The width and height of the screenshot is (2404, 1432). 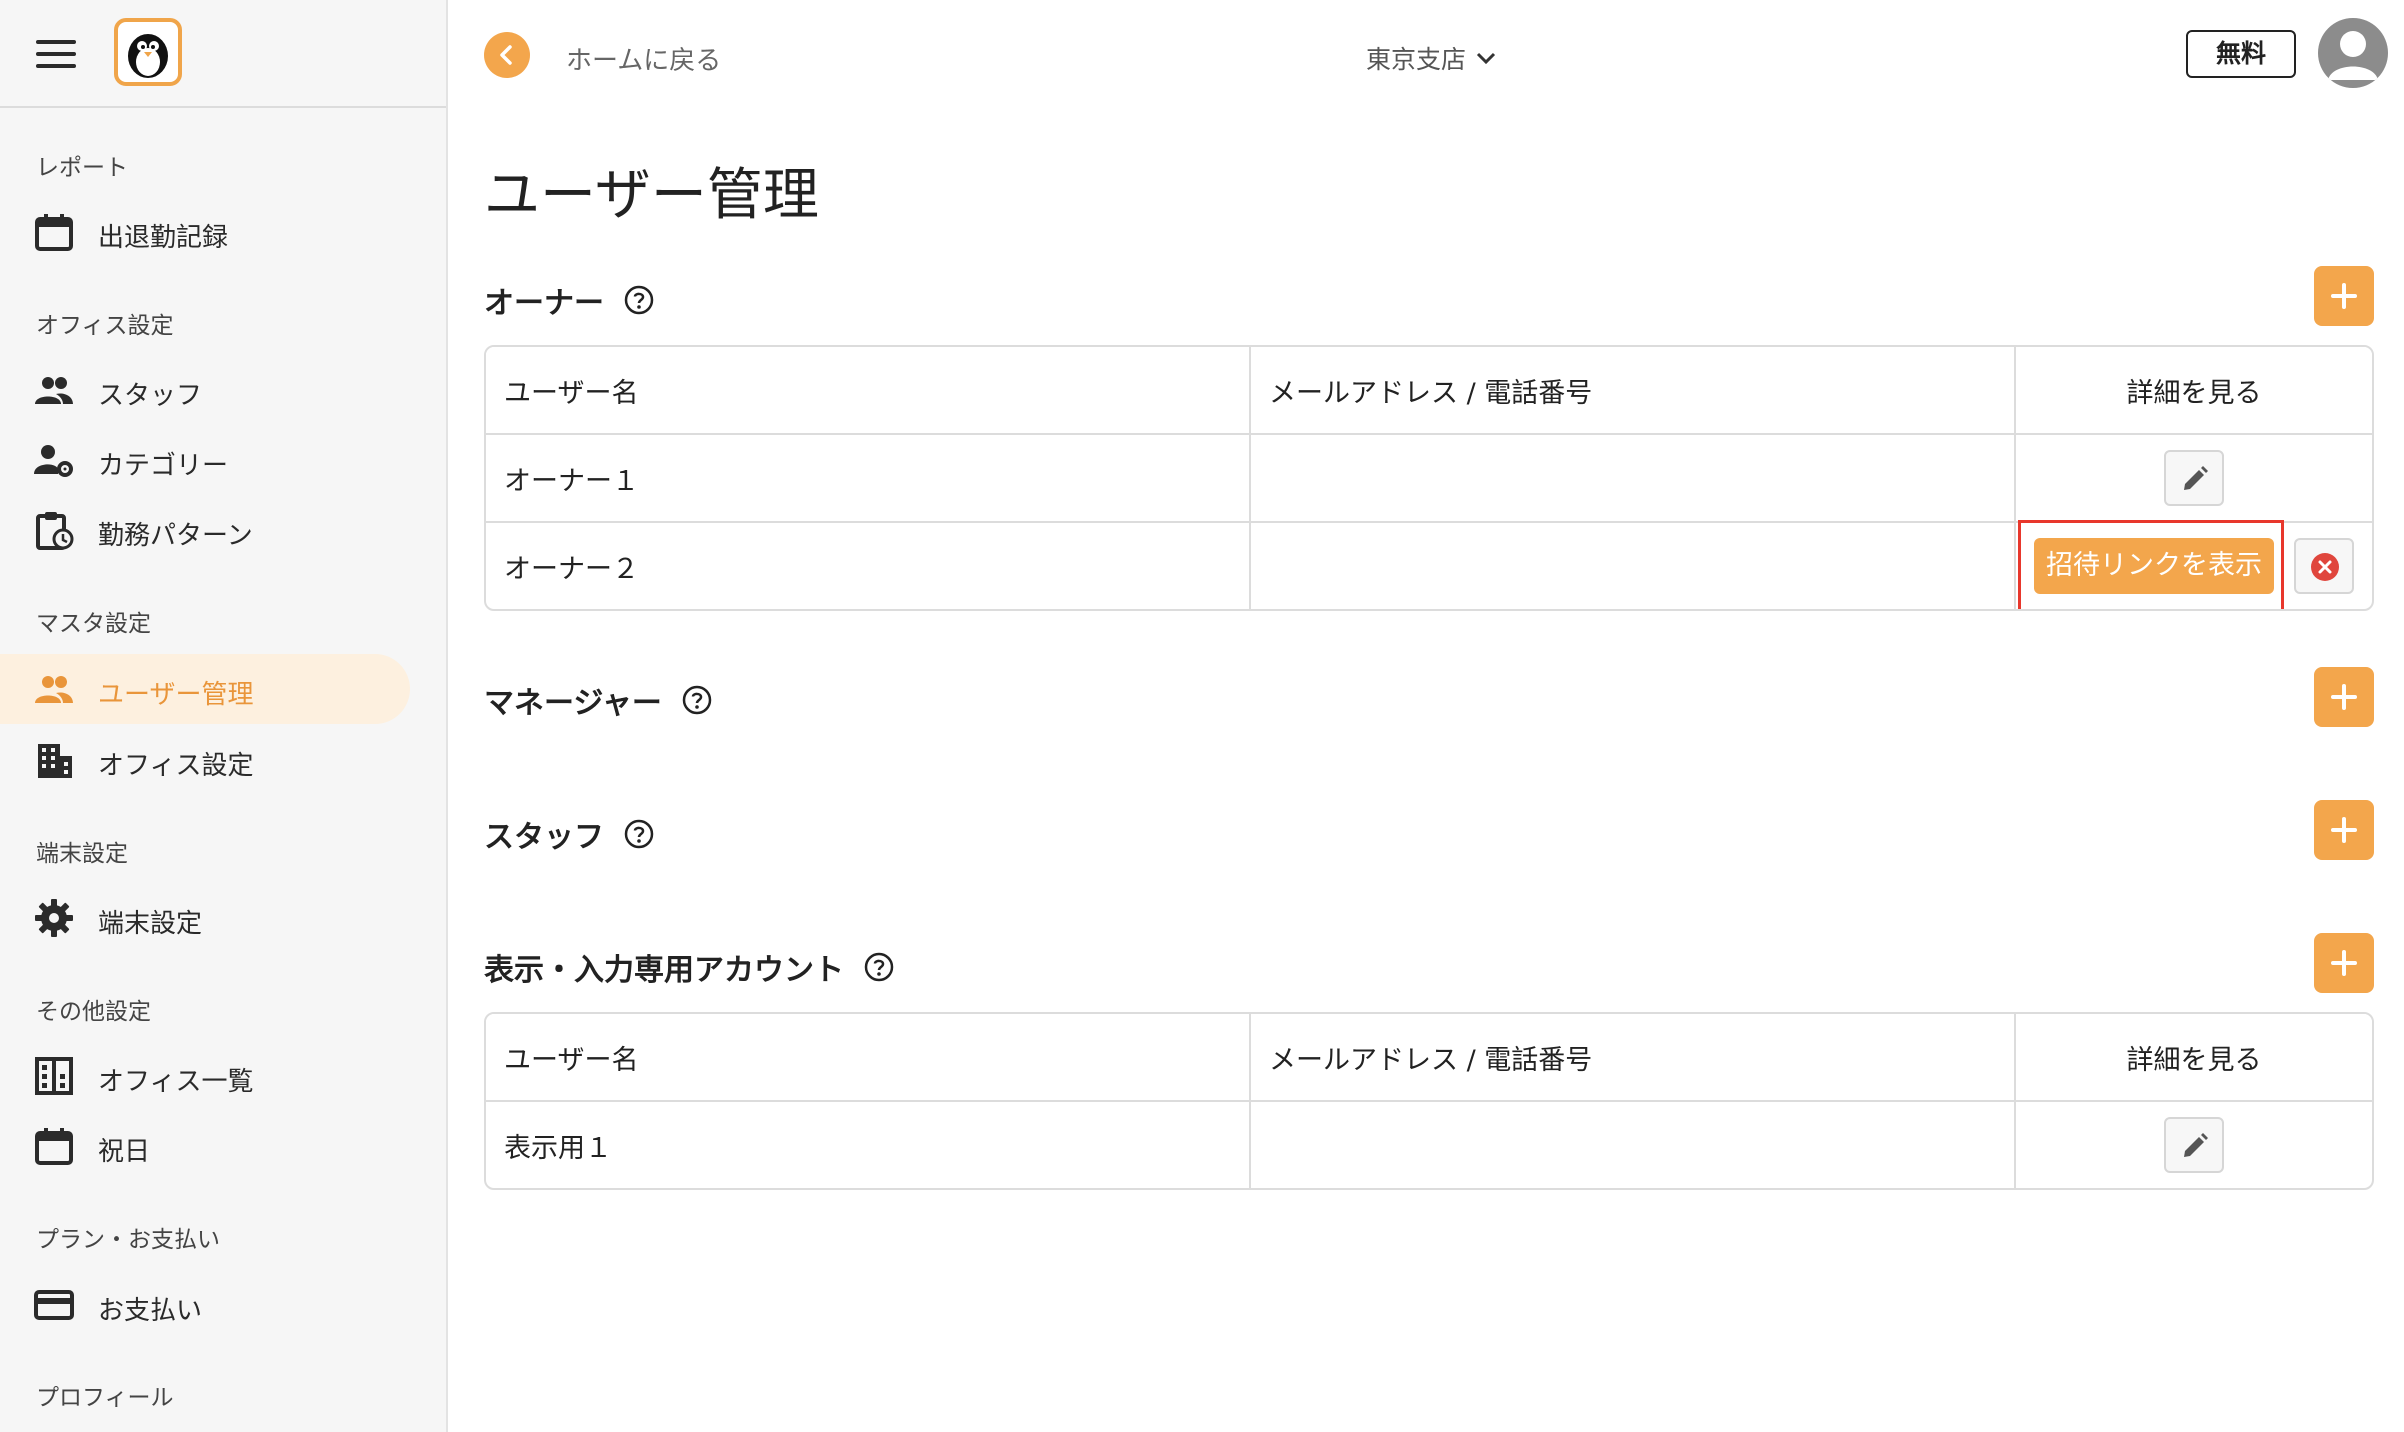 What do you see at coordinates (205, 1305) in the screenshot?
I see `sidebar-item-payment: お支払い` at bounding box center [205, 1305].